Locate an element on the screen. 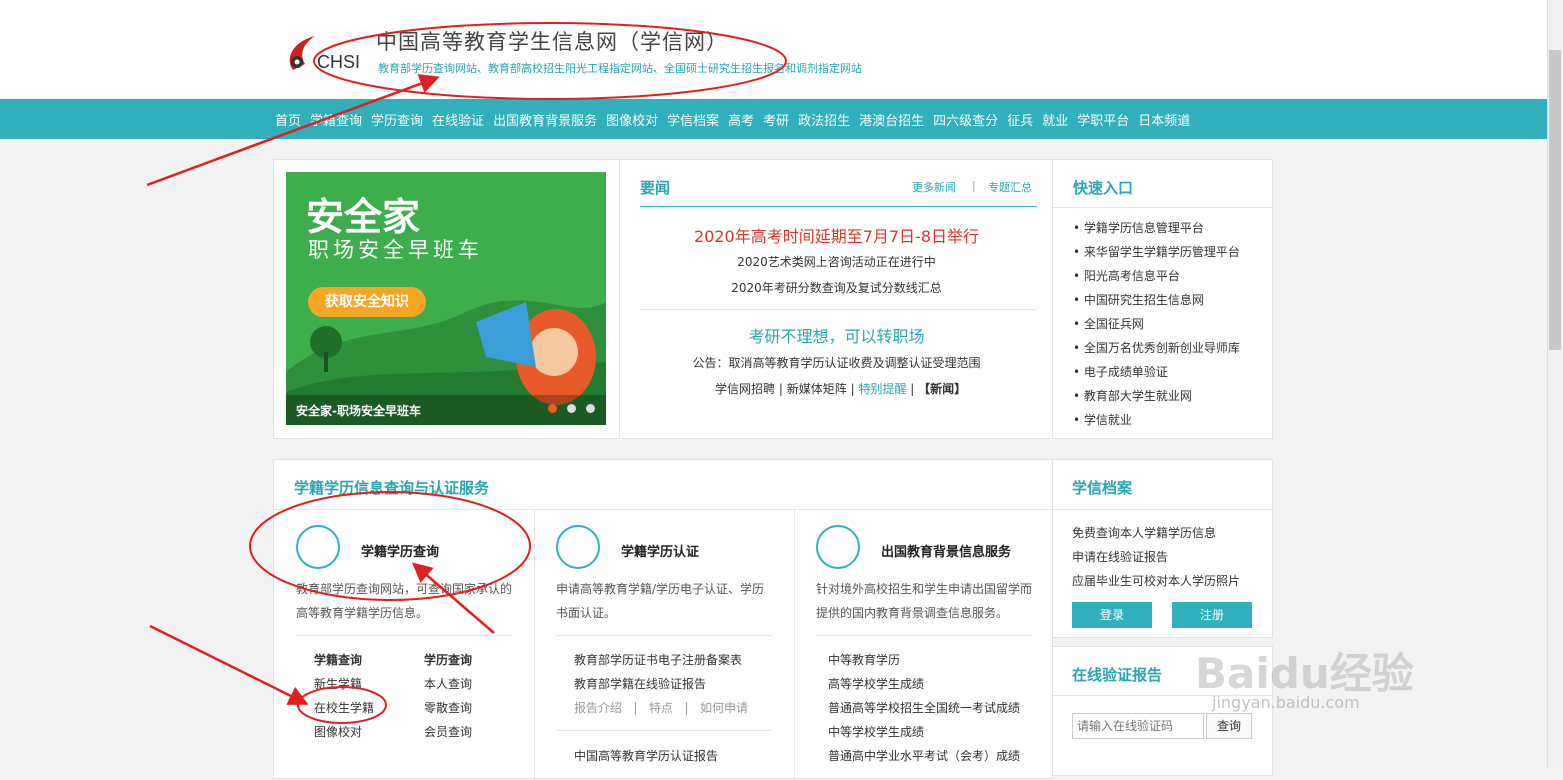 This screenshot has width=1563, height=780. abroad-service-icon is located at coordinates (838, 547).